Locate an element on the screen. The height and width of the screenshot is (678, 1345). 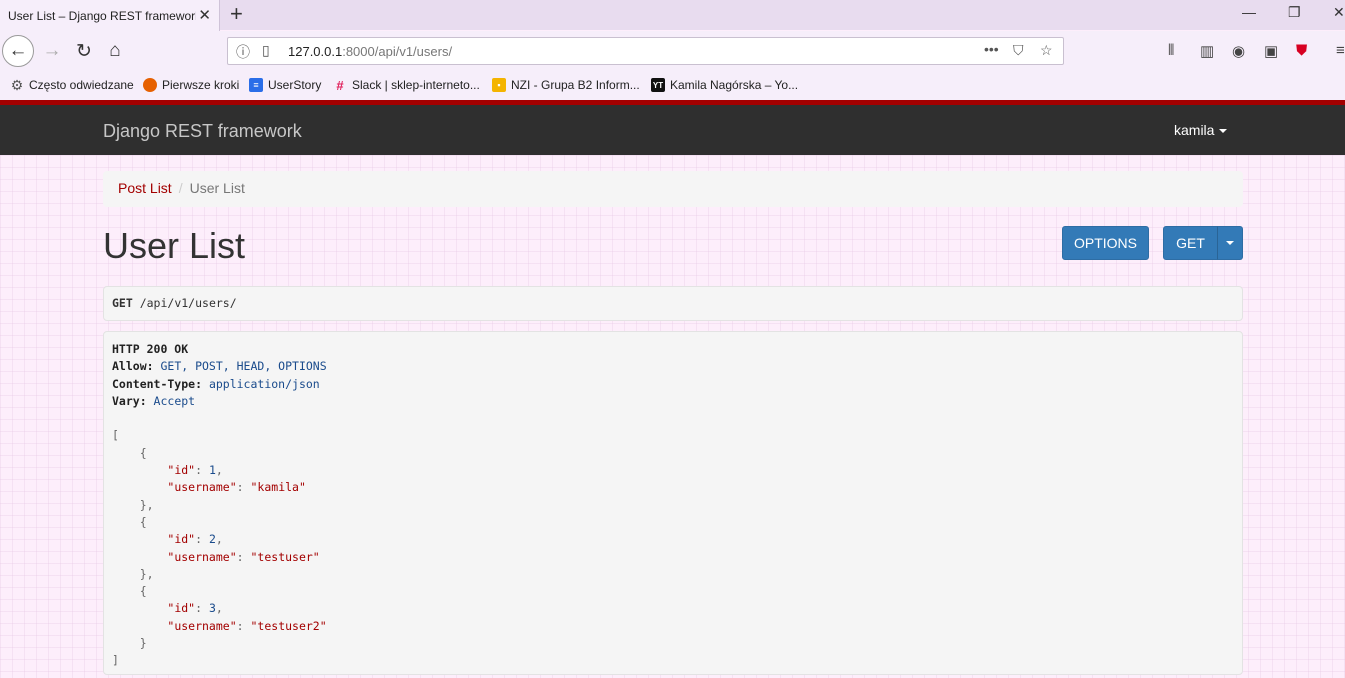
json-id-line: "id": 2, is located at coordinates (673, 539).